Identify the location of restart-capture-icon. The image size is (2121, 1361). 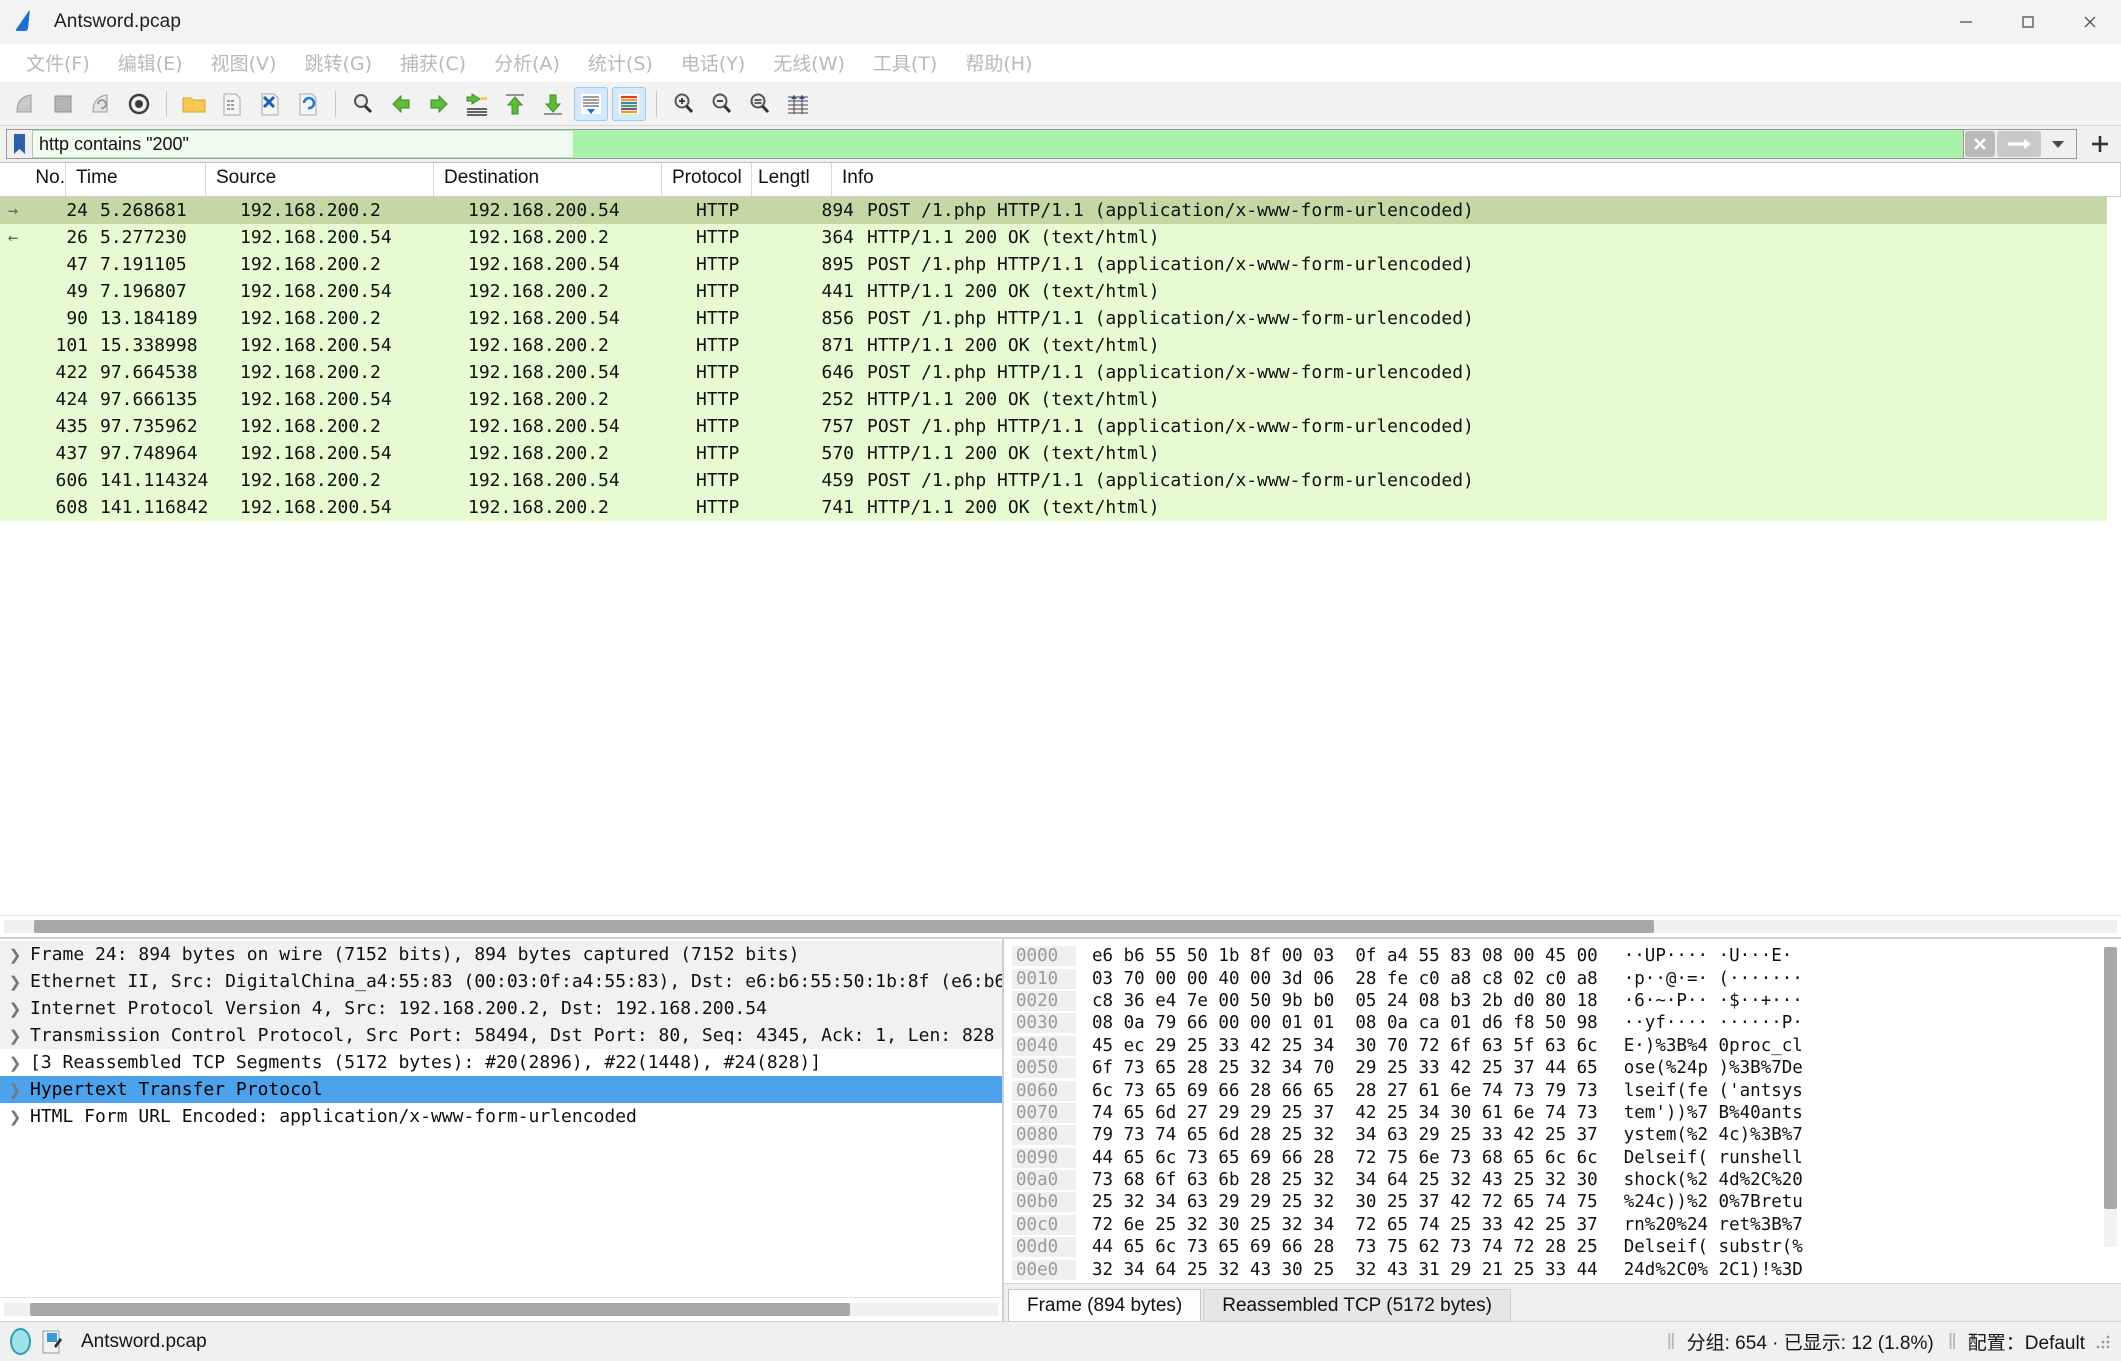
(101, 104).